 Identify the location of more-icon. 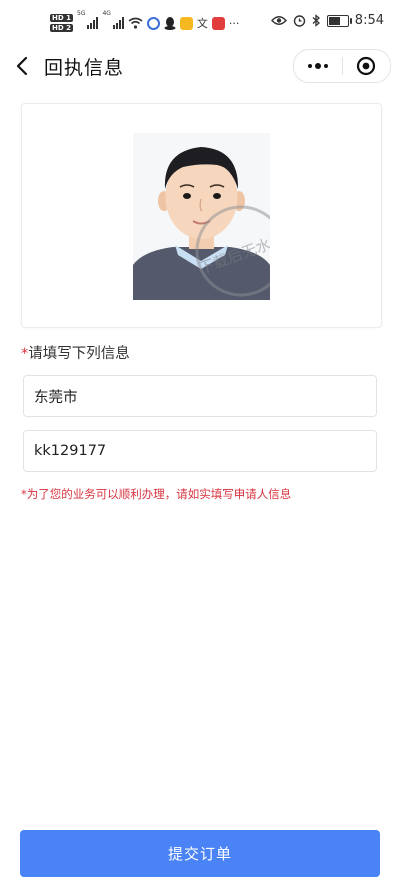
(317, 66).